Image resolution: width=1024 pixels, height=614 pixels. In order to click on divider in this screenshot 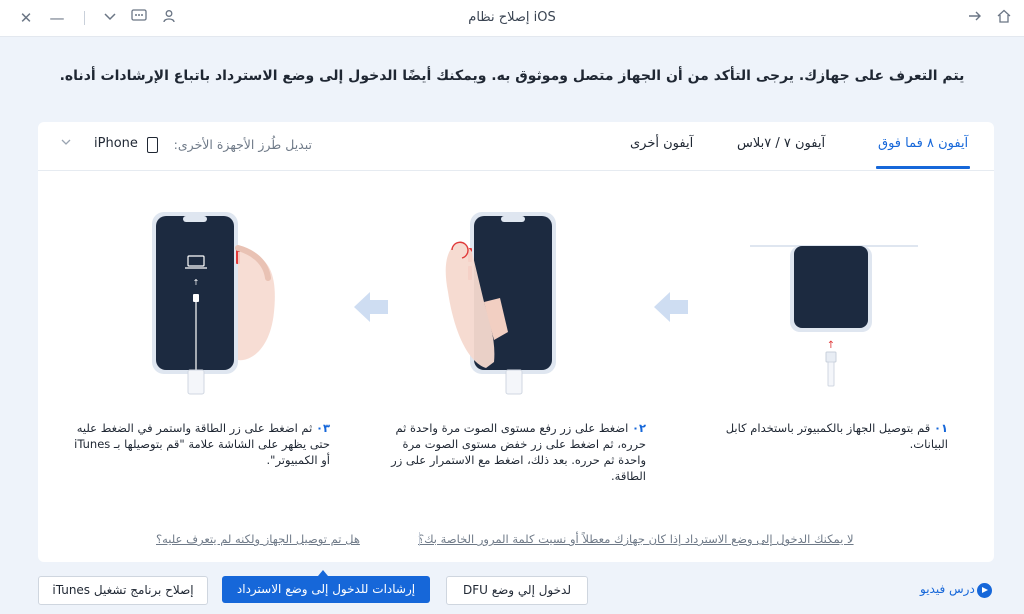, I will do `click(419, 539)`.